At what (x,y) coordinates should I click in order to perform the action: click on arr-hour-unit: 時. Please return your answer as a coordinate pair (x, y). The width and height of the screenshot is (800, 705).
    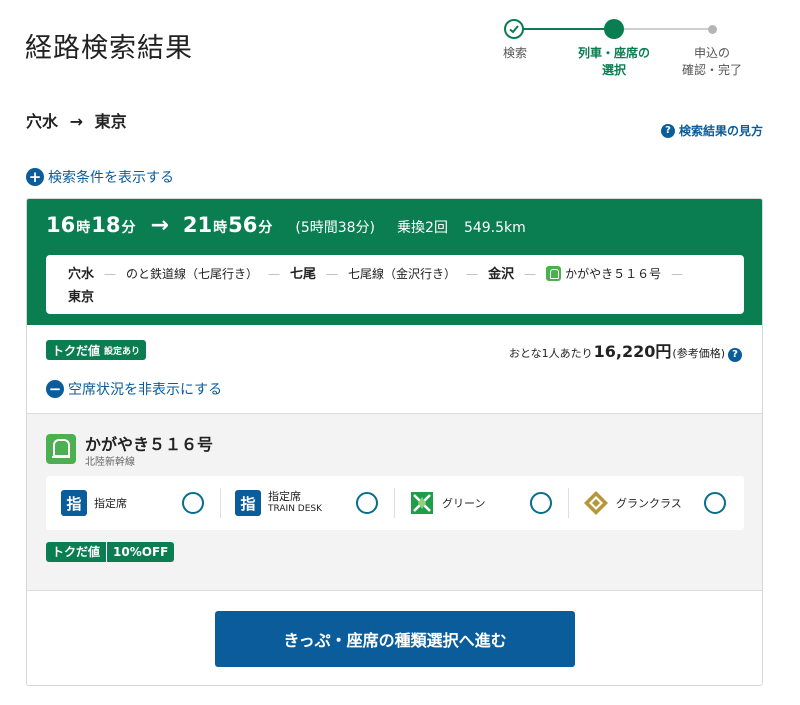
    Looking at the image, I should click on (220, 228).